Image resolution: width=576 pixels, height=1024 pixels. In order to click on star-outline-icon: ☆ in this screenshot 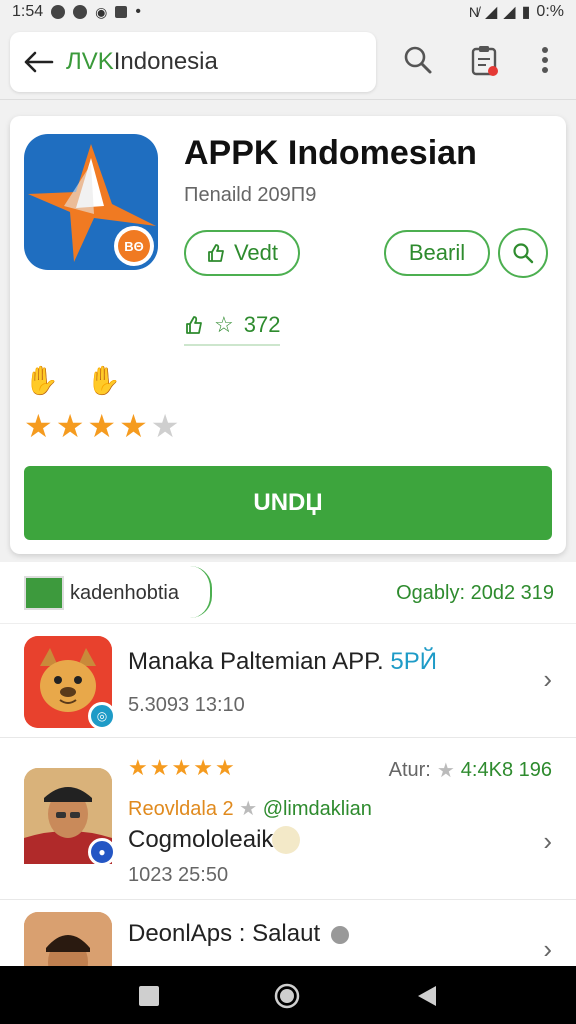, I will do `click(224, 324)`.